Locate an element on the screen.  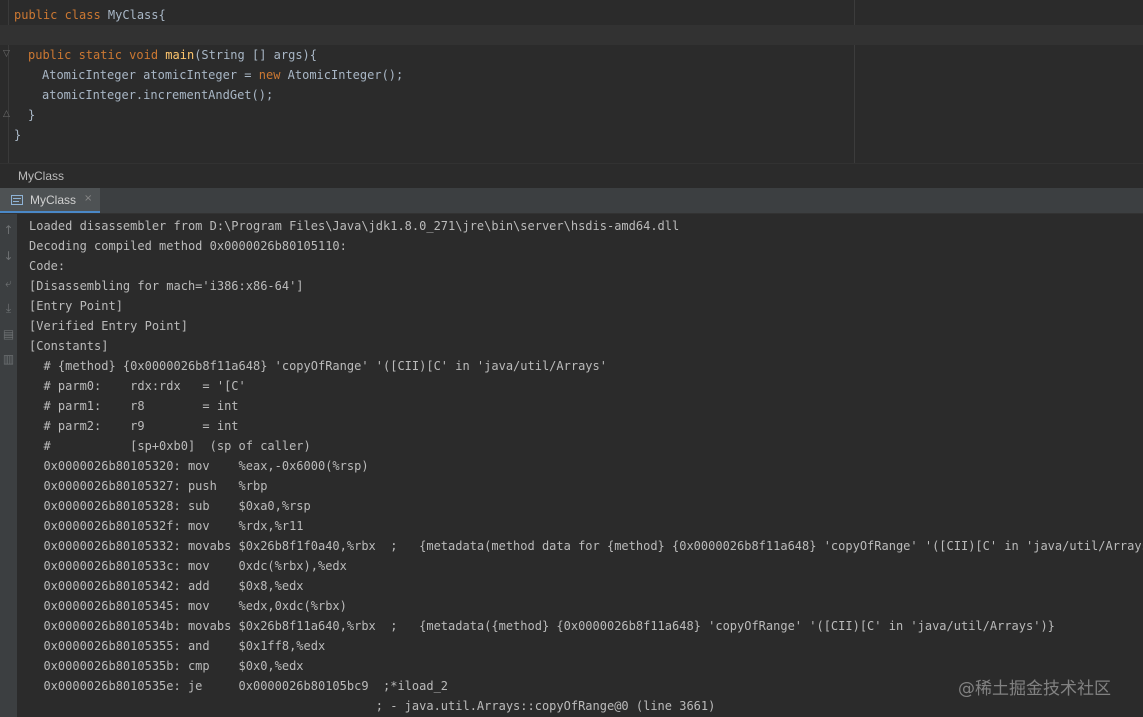
console-toolbar: ↑ ↓ ⤶ ⤓ ▤ ▥ is located at coordinates (8, 465).